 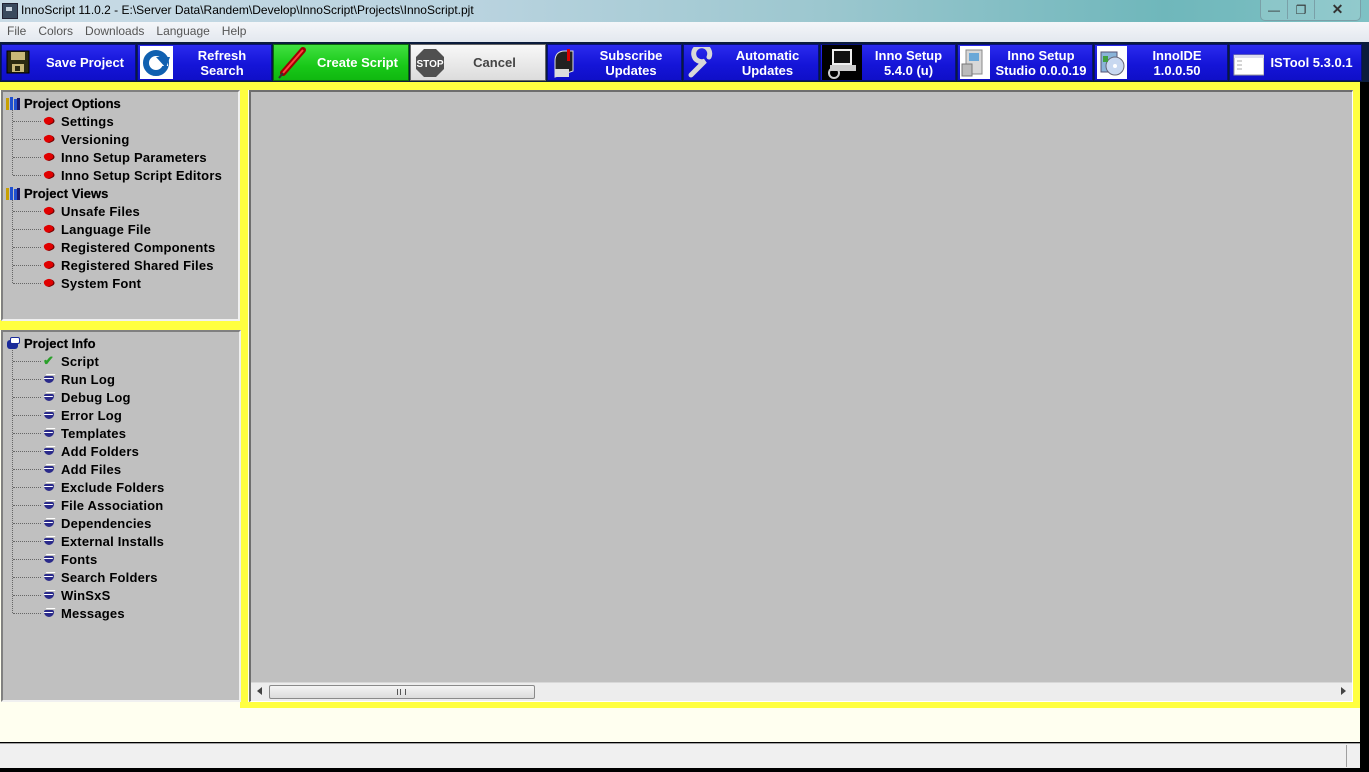 I want to click on tree-item-winsxs: WinSxS, so click(x=76, y=595).